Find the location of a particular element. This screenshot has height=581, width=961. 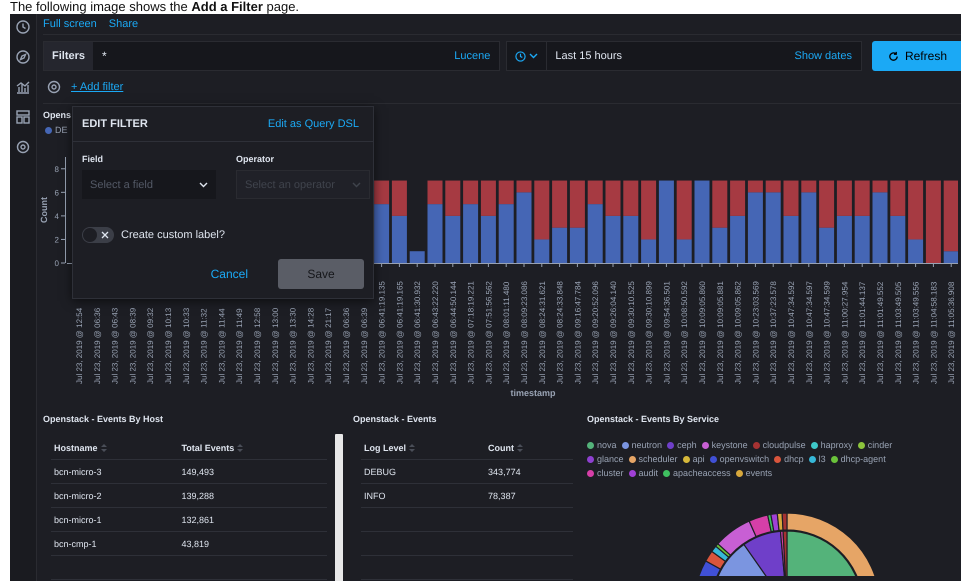

clock-icon is located at coordinates (23, 27).